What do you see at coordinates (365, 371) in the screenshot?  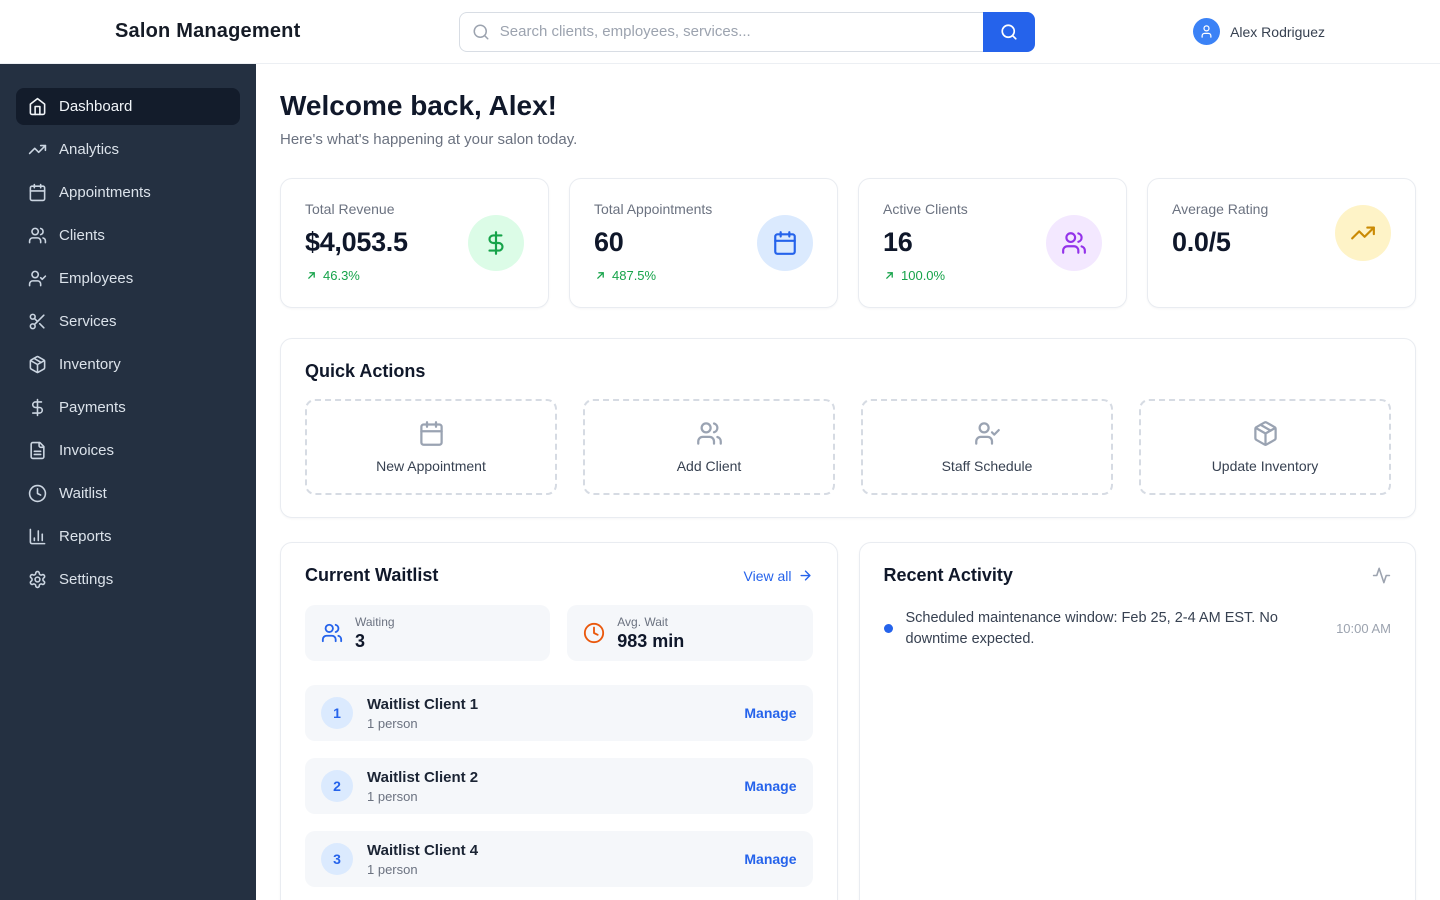 I see `section-title: Quick Actions` at bounding box center [365, 371].